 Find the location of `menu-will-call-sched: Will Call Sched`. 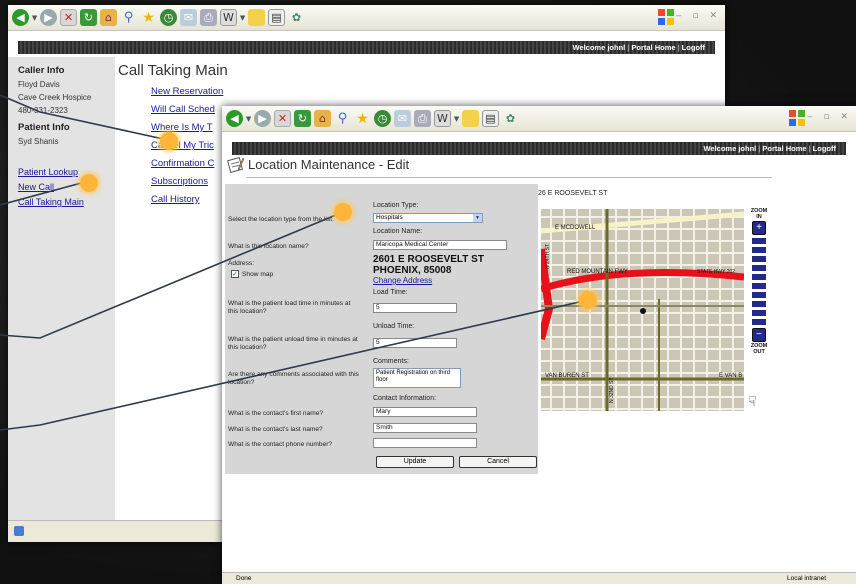

menu-will-call-sched: Will Call Sched is located at coordinates (187, 113).